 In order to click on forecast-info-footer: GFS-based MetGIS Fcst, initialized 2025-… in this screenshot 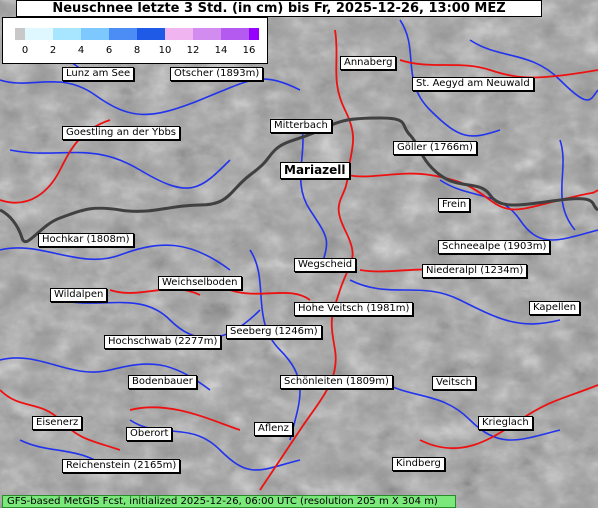, I will do `click(229, 501)`.